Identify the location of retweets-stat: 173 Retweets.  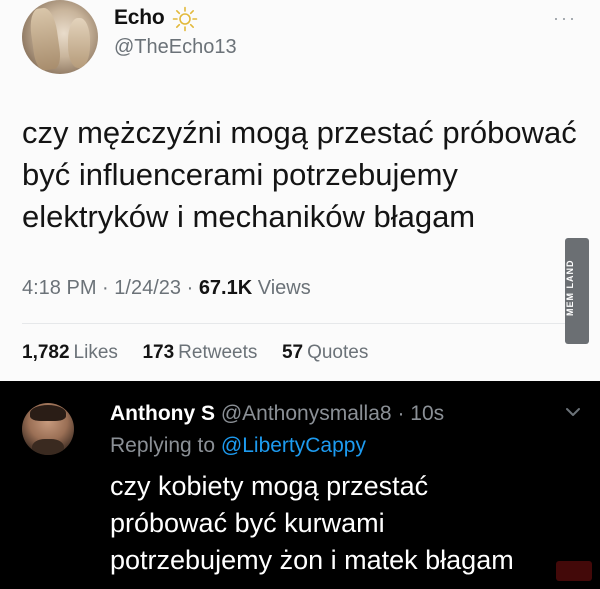
(199, 352).